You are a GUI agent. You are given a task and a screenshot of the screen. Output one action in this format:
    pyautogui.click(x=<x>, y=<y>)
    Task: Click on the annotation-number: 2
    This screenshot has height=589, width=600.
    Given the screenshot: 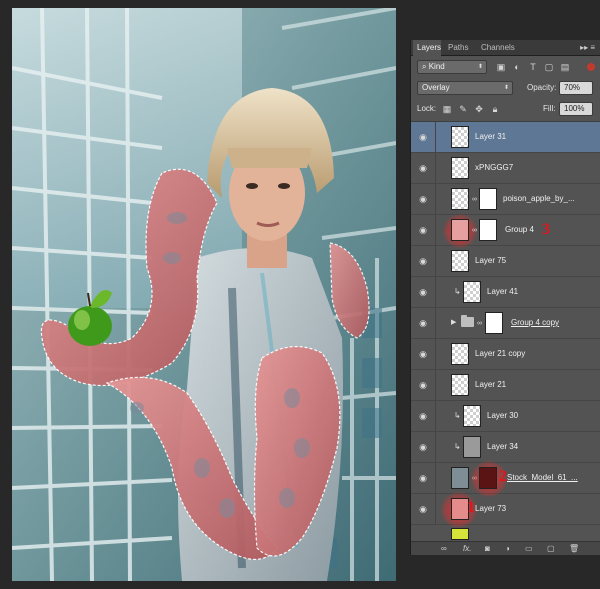 What is the action you would take?
    pyautogui.click(x=503, y=476)
    